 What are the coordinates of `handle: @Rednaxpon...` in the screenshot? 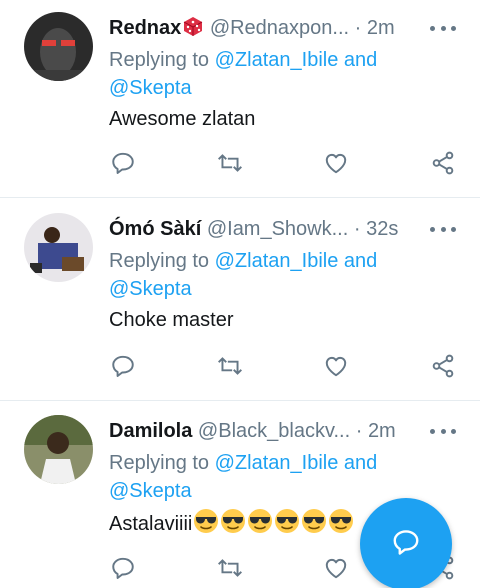 It's located at (279, 28).